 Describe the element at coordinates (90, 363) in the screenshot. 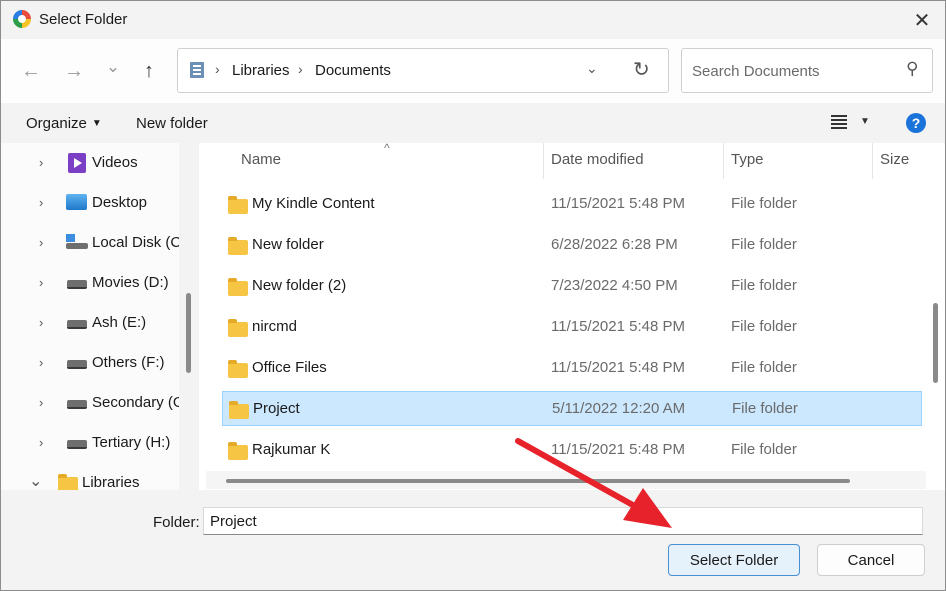

I see `sidebar-item-others: › Others (F:)` at that location.